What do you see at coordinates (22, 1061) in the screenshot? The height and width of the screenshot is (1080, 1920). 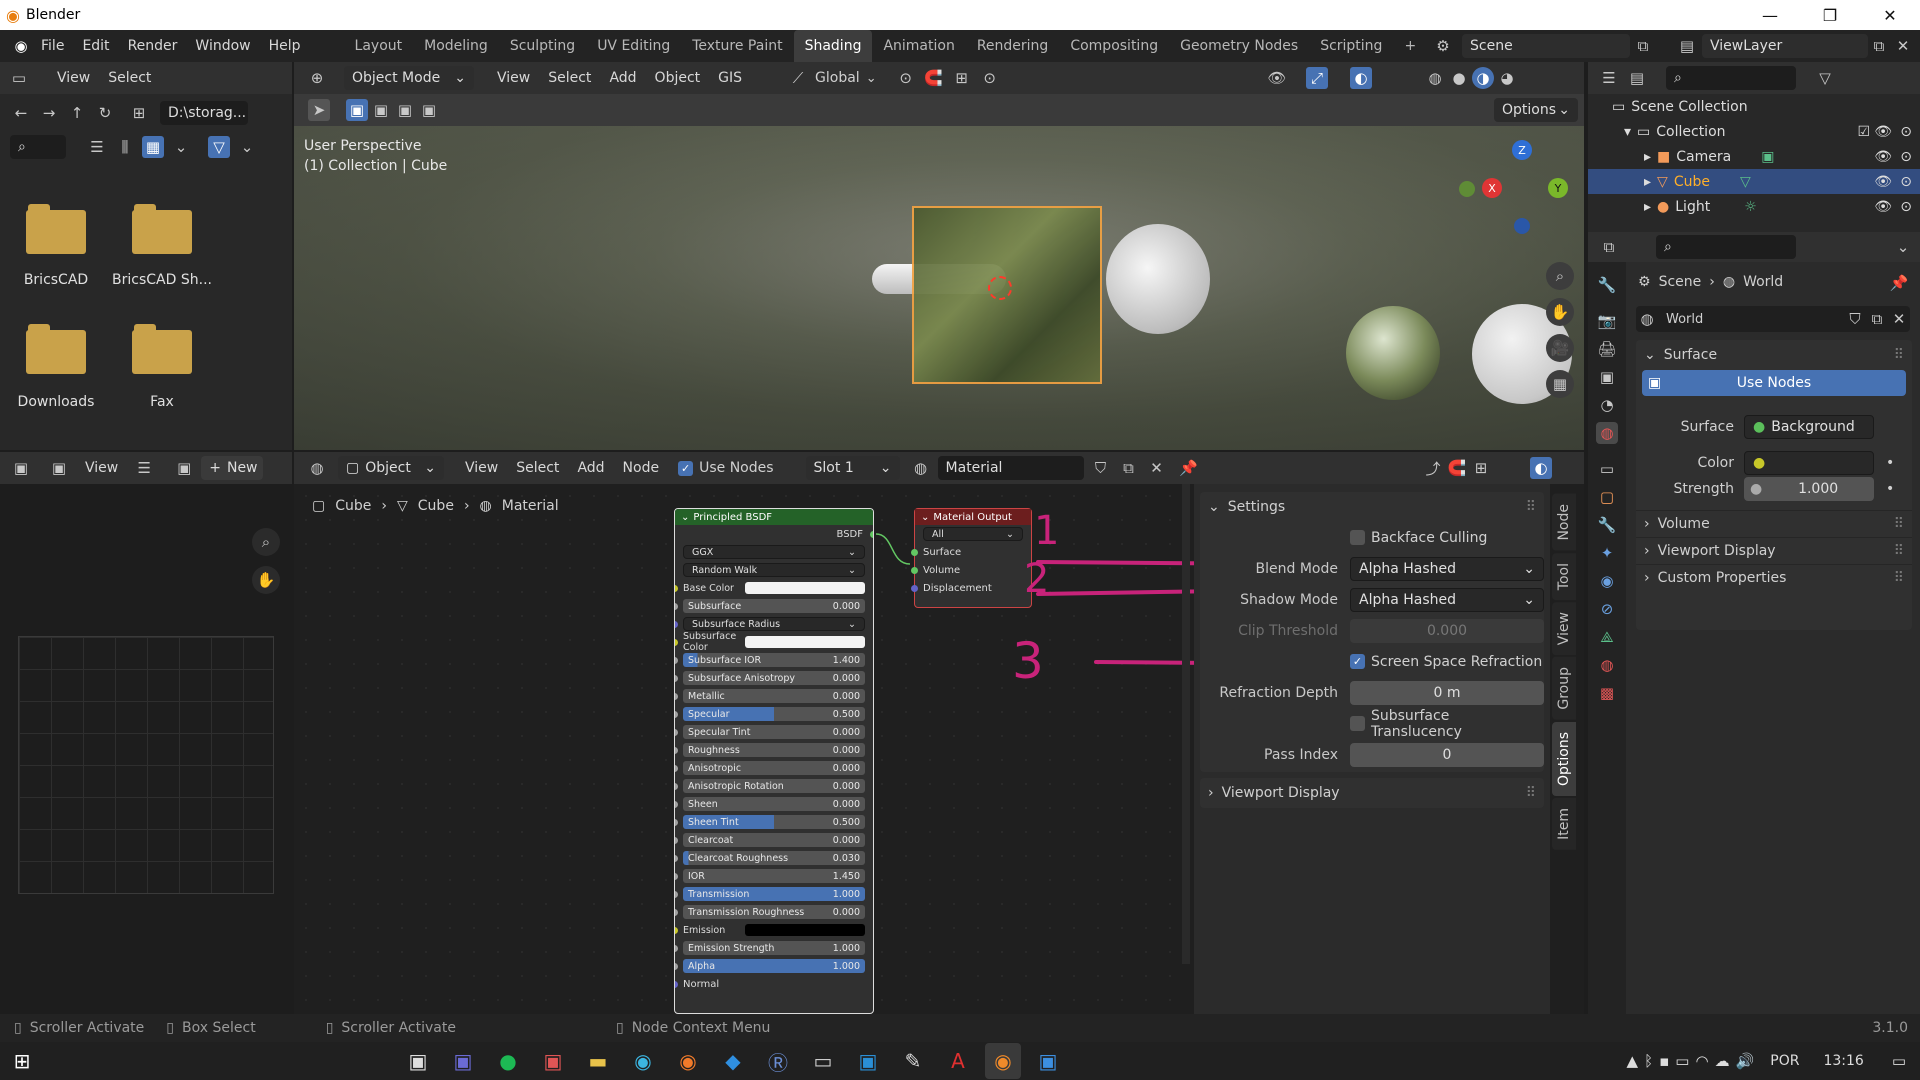 I see `windows-start-icon: ⊞` at bounding box center [22, 1061].